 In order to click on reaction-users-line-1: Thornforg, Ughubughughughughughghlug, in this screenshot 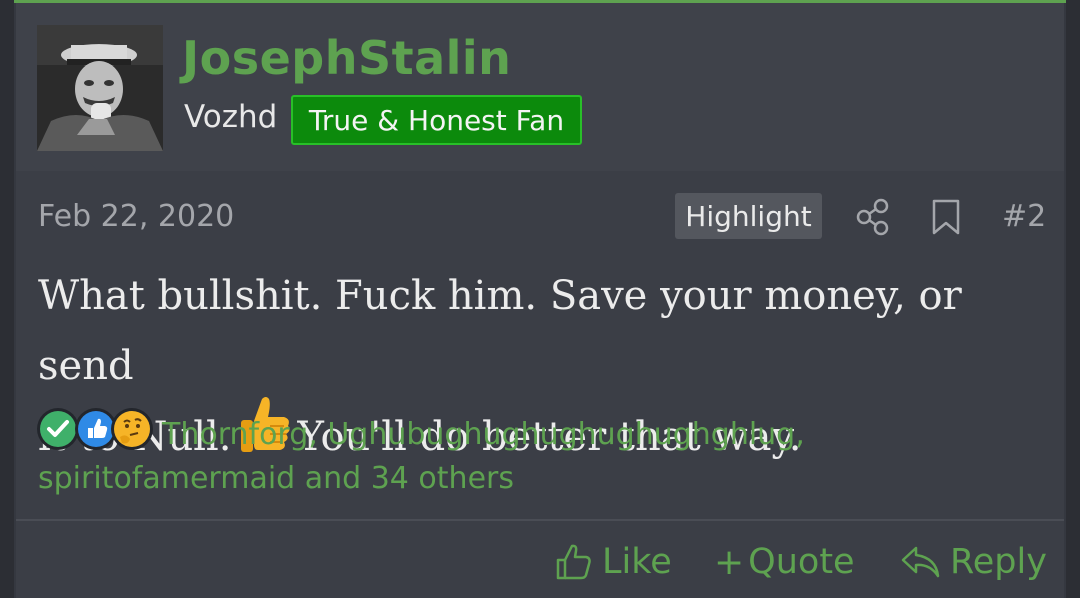, I will do `click(592, 435)`.